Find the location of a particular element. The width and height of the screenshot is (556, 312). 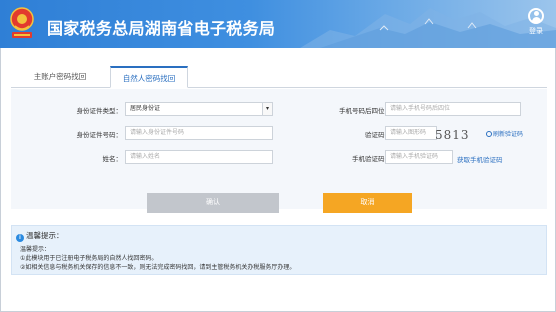

refresh-captcha-link: 刷新验证码 is located at coordinates (504, 133).